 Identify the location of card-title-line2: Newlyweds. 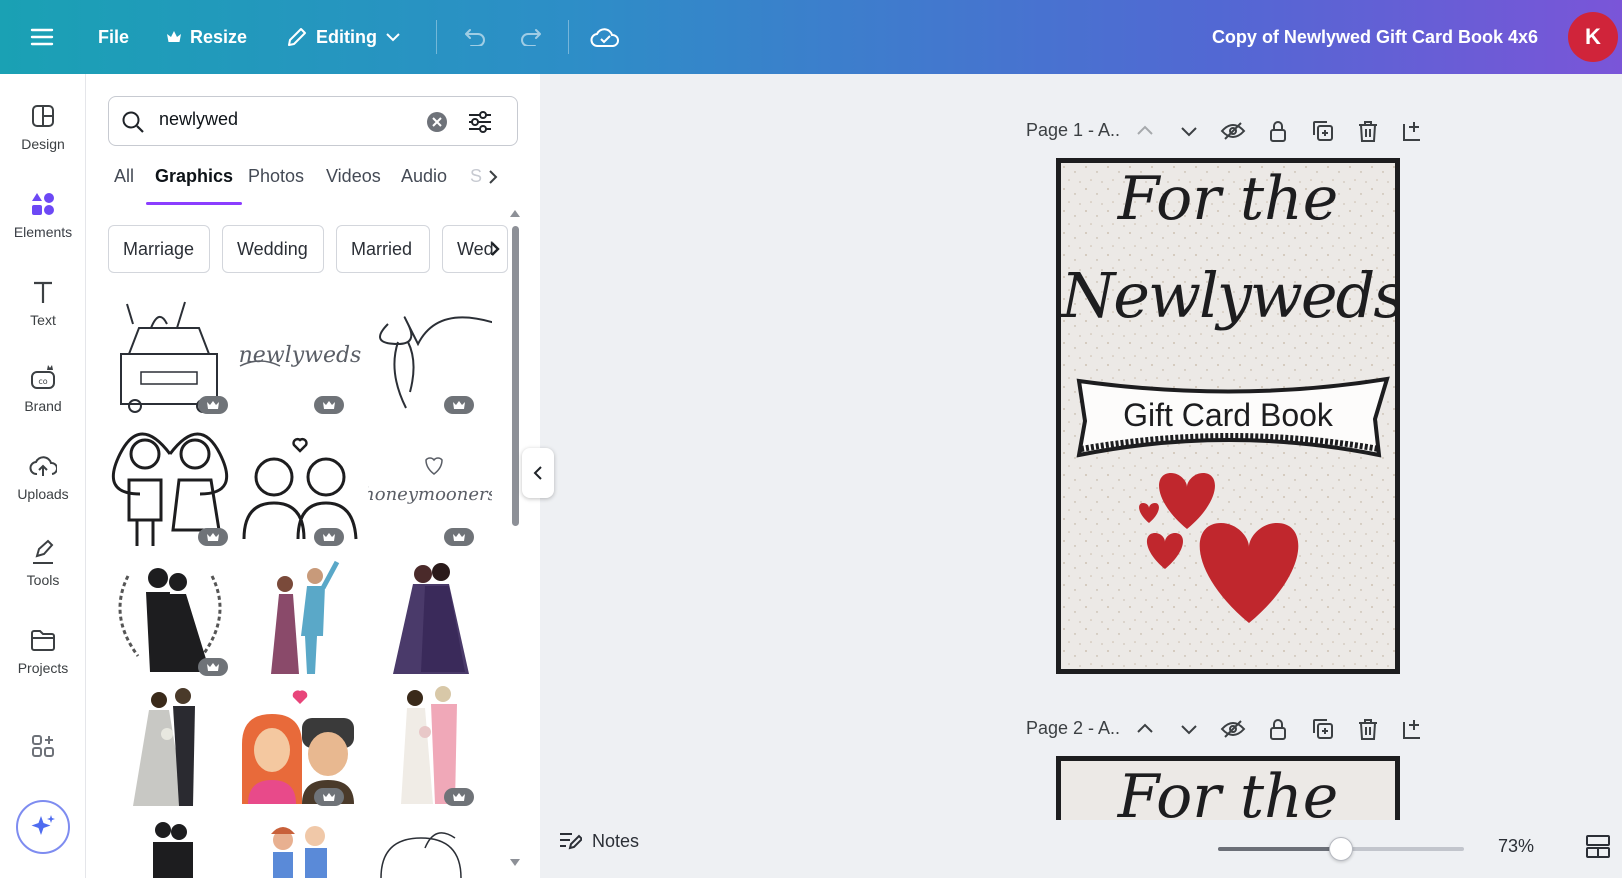
(1228, 296).